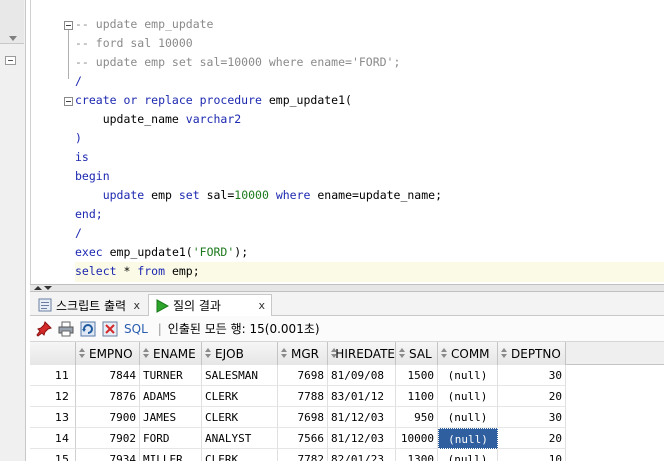  What do you see at coordinates (171, 375) in the screenshot?
I see `table-cell-ename: TURNER` at bounding box center [171, 375].